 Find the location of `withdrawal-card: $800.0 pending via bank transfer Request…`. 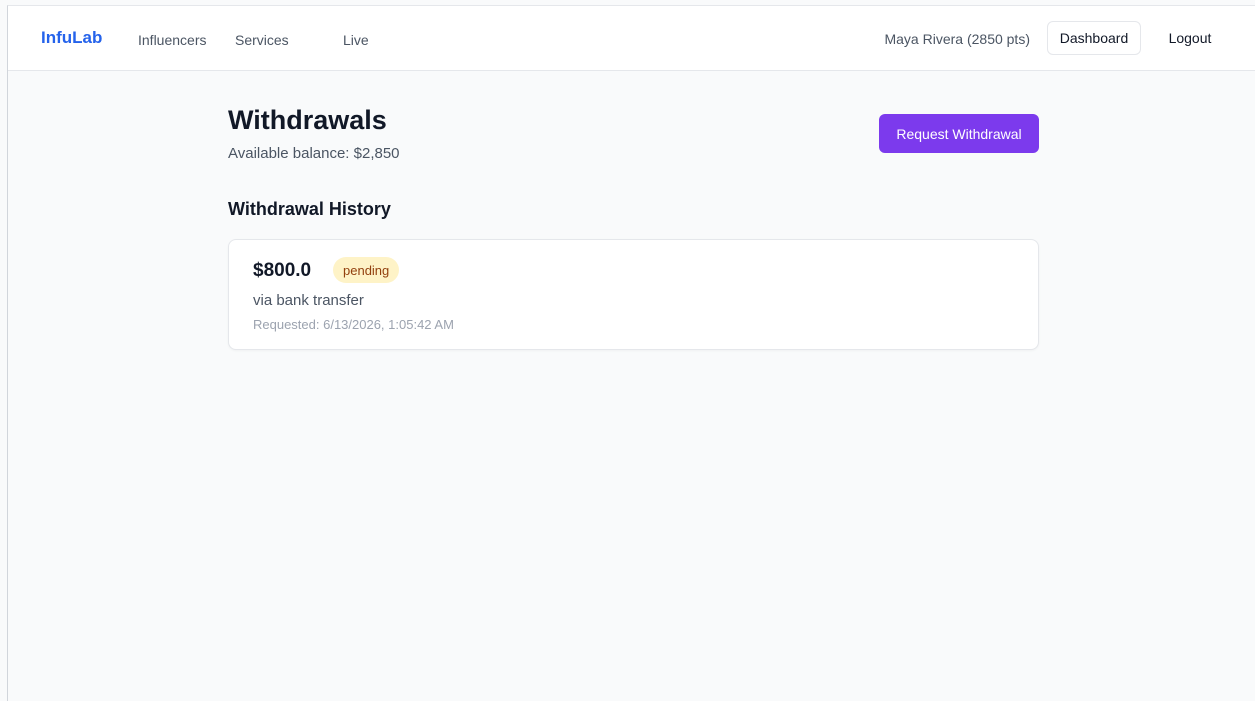

withdrawal-card: $800.0 pending via bank transfer Request… is located at coordinates (633, 294).